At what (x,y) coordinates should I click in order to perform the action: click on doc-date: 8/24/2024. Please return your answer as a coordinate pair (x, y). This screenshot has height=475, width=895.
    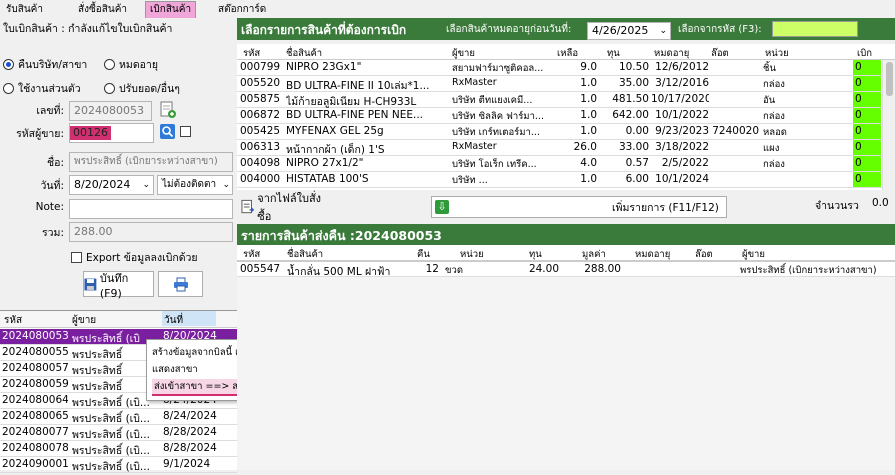
    Looking at the image, I should click on (190, 416).